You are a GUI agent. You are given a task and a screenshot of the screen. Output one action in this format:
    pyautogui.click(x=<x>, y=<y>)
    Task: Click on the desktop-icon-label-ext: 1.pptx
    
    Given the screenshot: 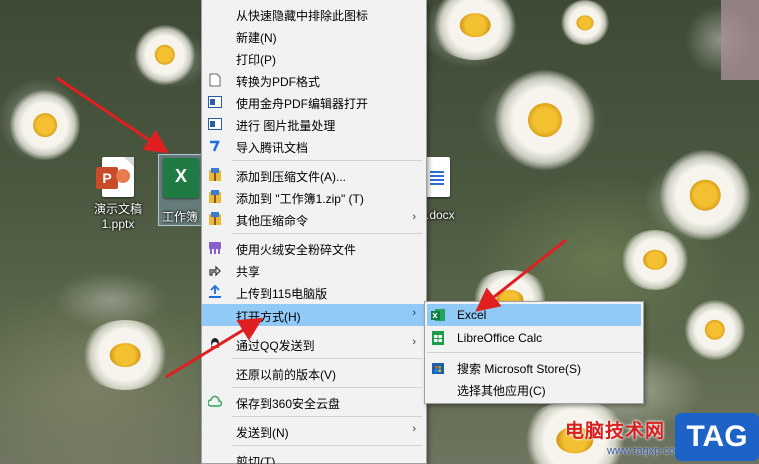 What is the action you would take?
    pyautogui.click(x=118, y=224)
    